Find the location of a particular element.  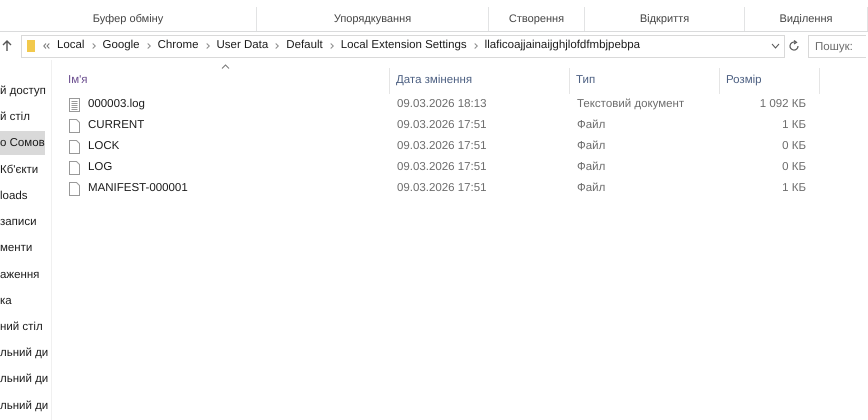

sidebar-item: ний стіл is located at coordinates (21, 326).